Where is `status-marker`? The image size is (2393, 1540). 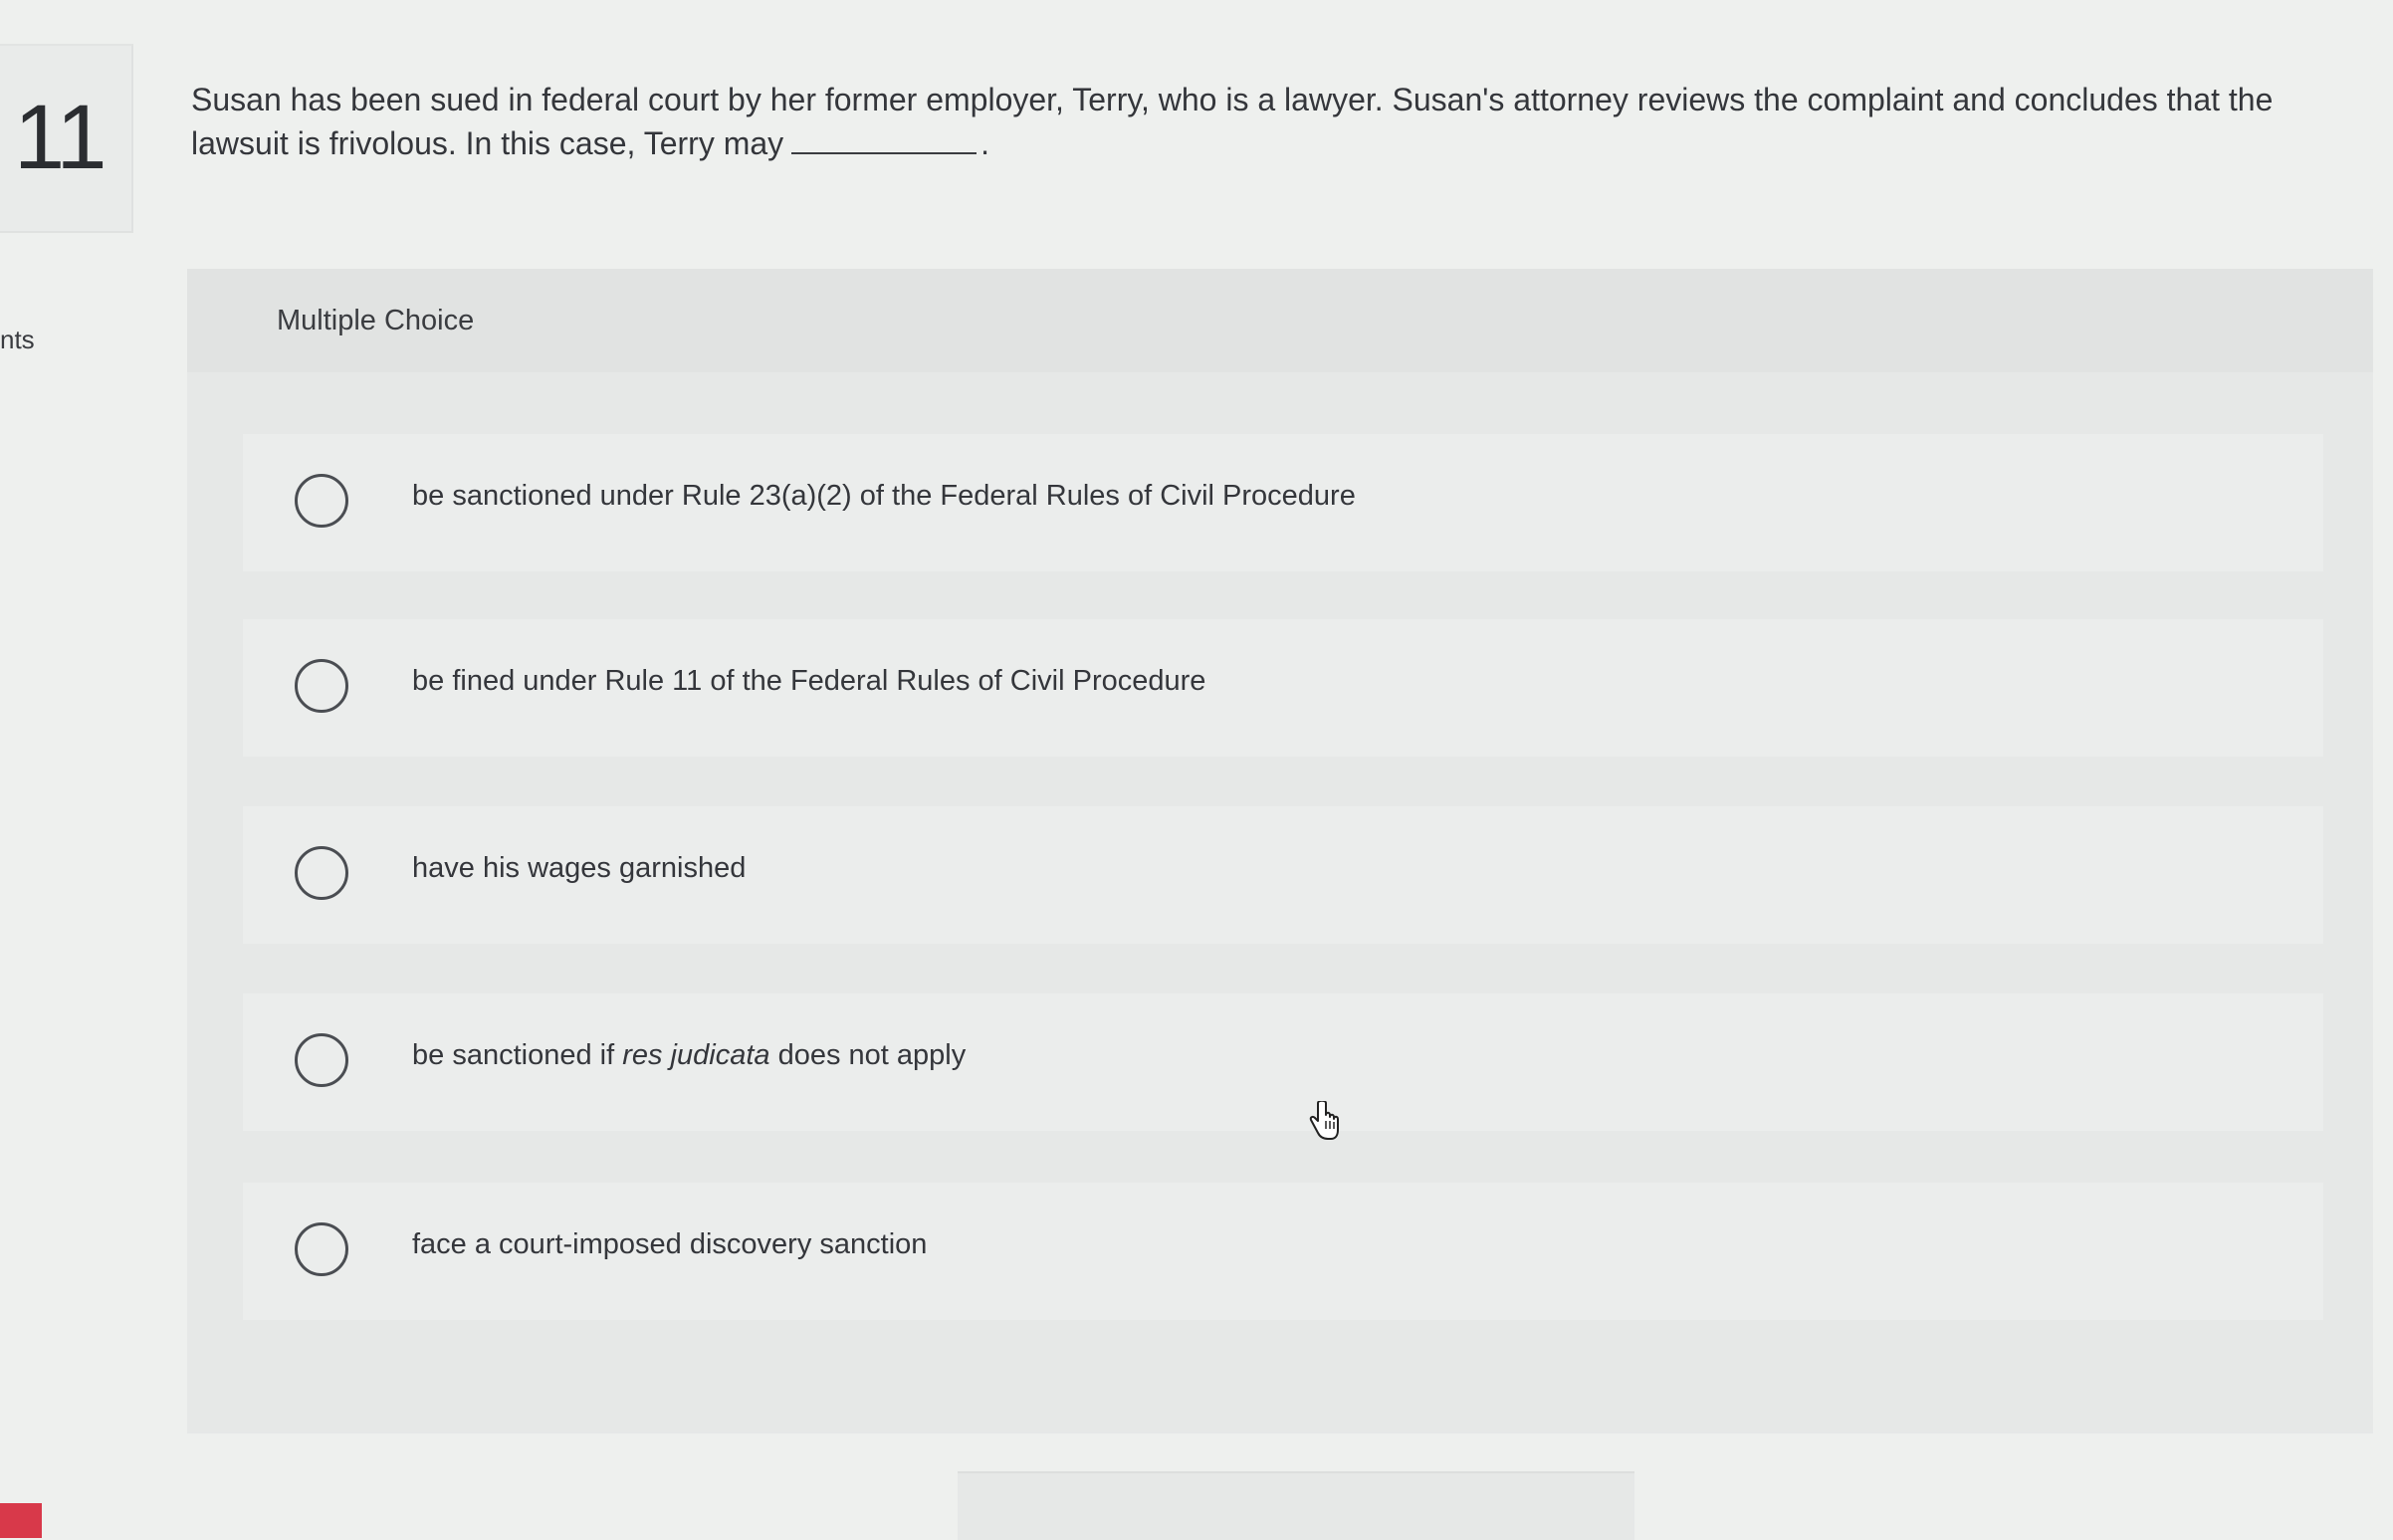 status-marker is located at coordinates (21, 1521).